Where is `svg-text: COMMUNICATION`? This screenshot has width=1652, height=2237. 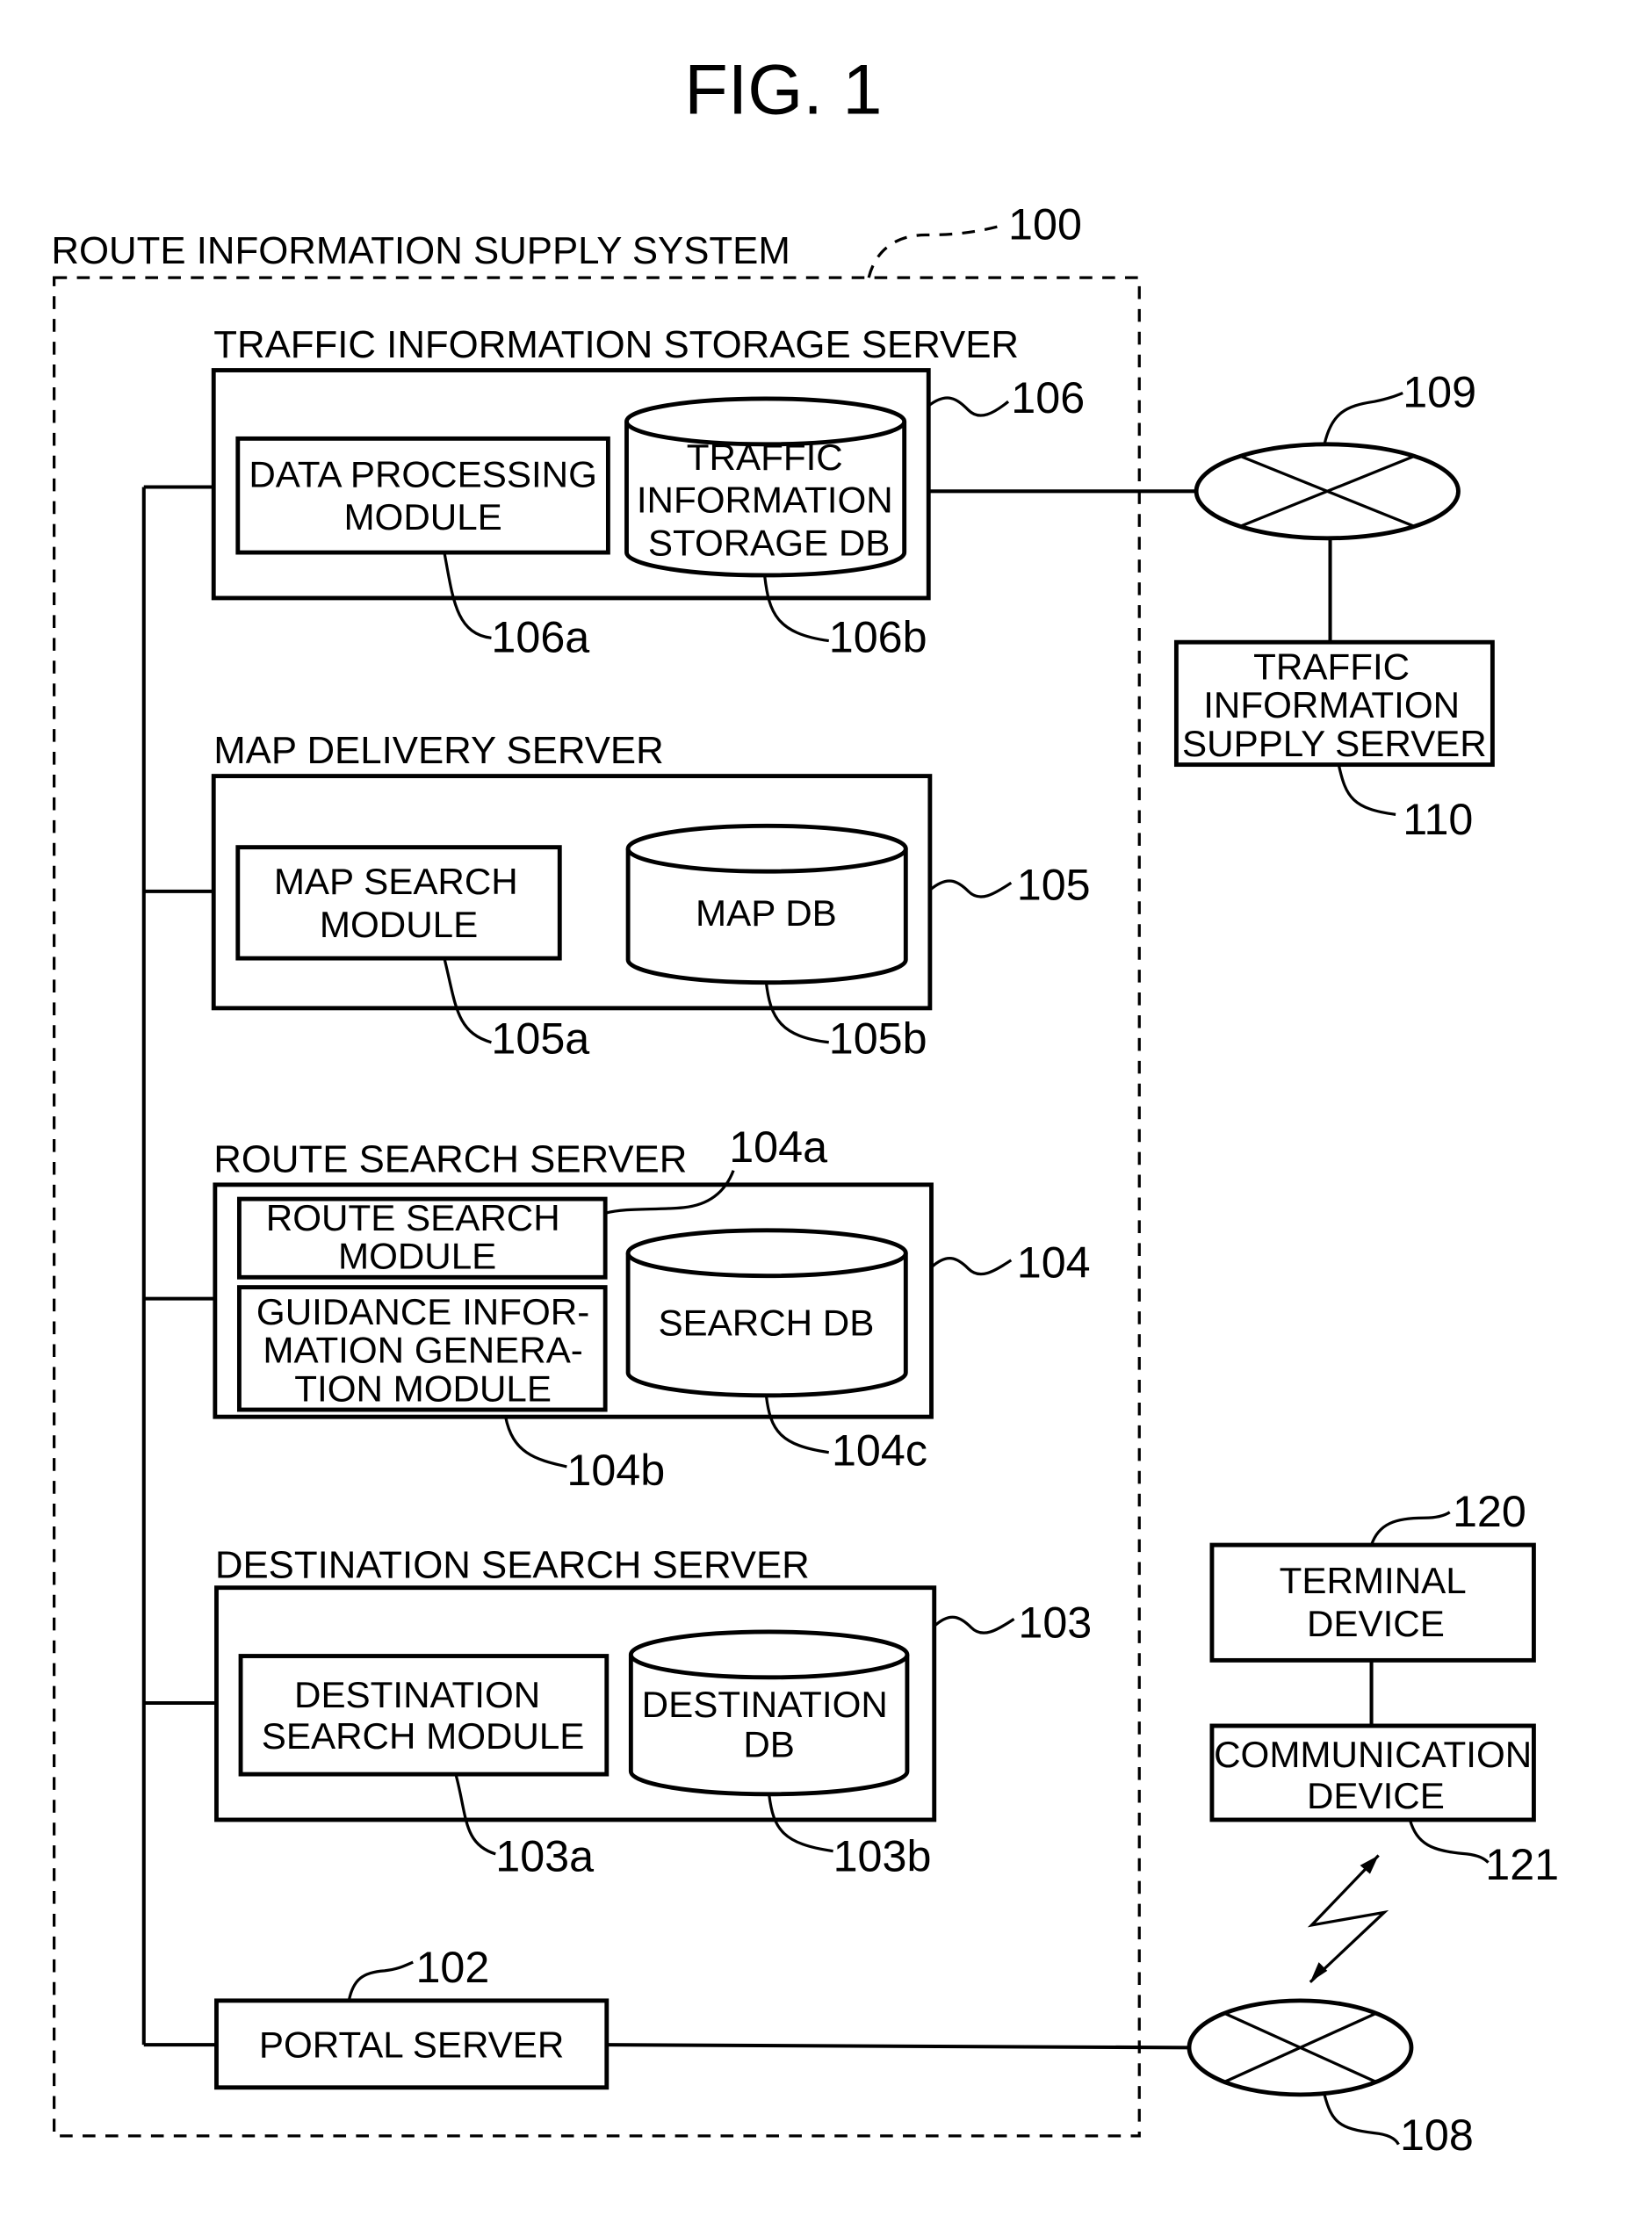
svg-text: COMMUNICATION is located at coordinates (1373, 1754).